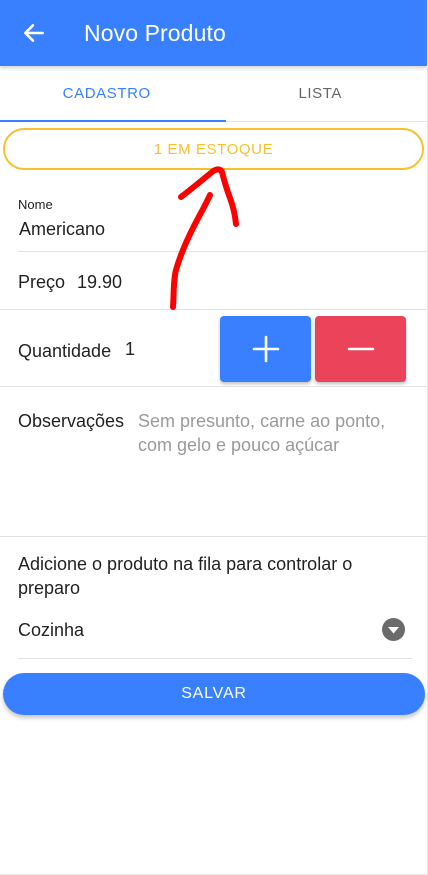 The height and width of the screenshot is (875, 428). I want to click on arrow-left-icon, so click(34, 33).